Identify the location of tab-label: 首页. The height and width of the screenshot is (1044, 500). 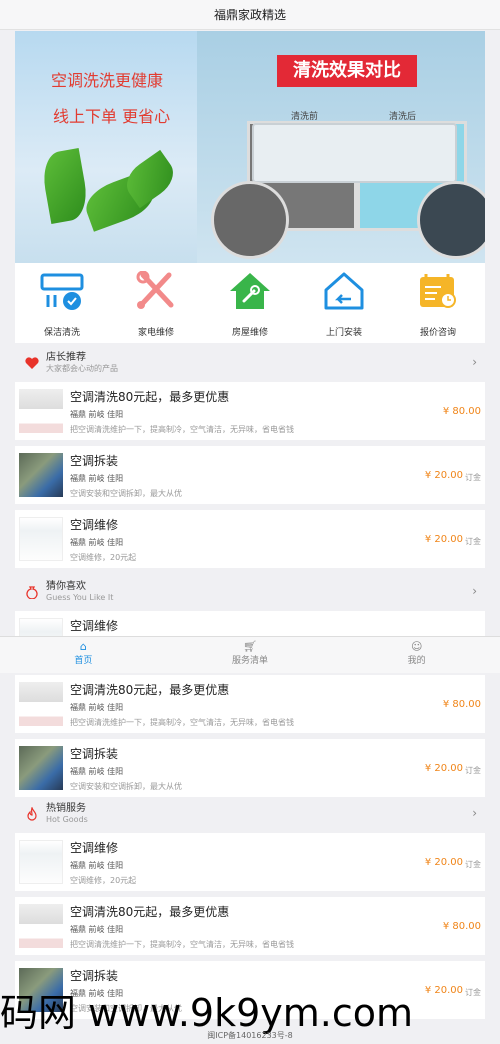
(83, 661).